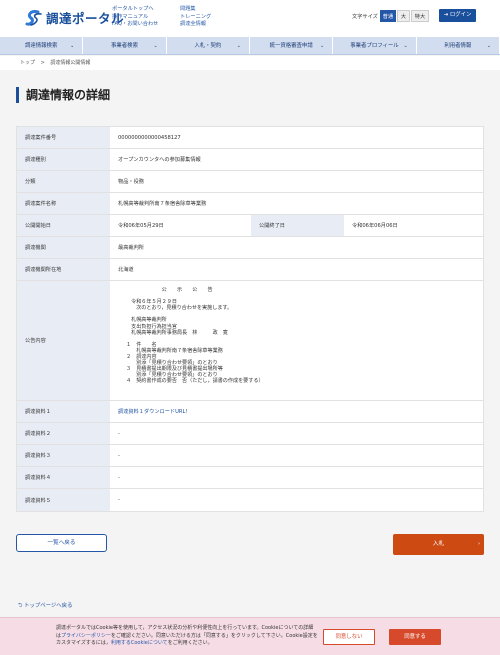 This screenshot has width=500, height=655. What do you see at coordinates (131, 248) in the screenshot?
I see `org-value: 最高裁判所` at bounding box center [131, 248].